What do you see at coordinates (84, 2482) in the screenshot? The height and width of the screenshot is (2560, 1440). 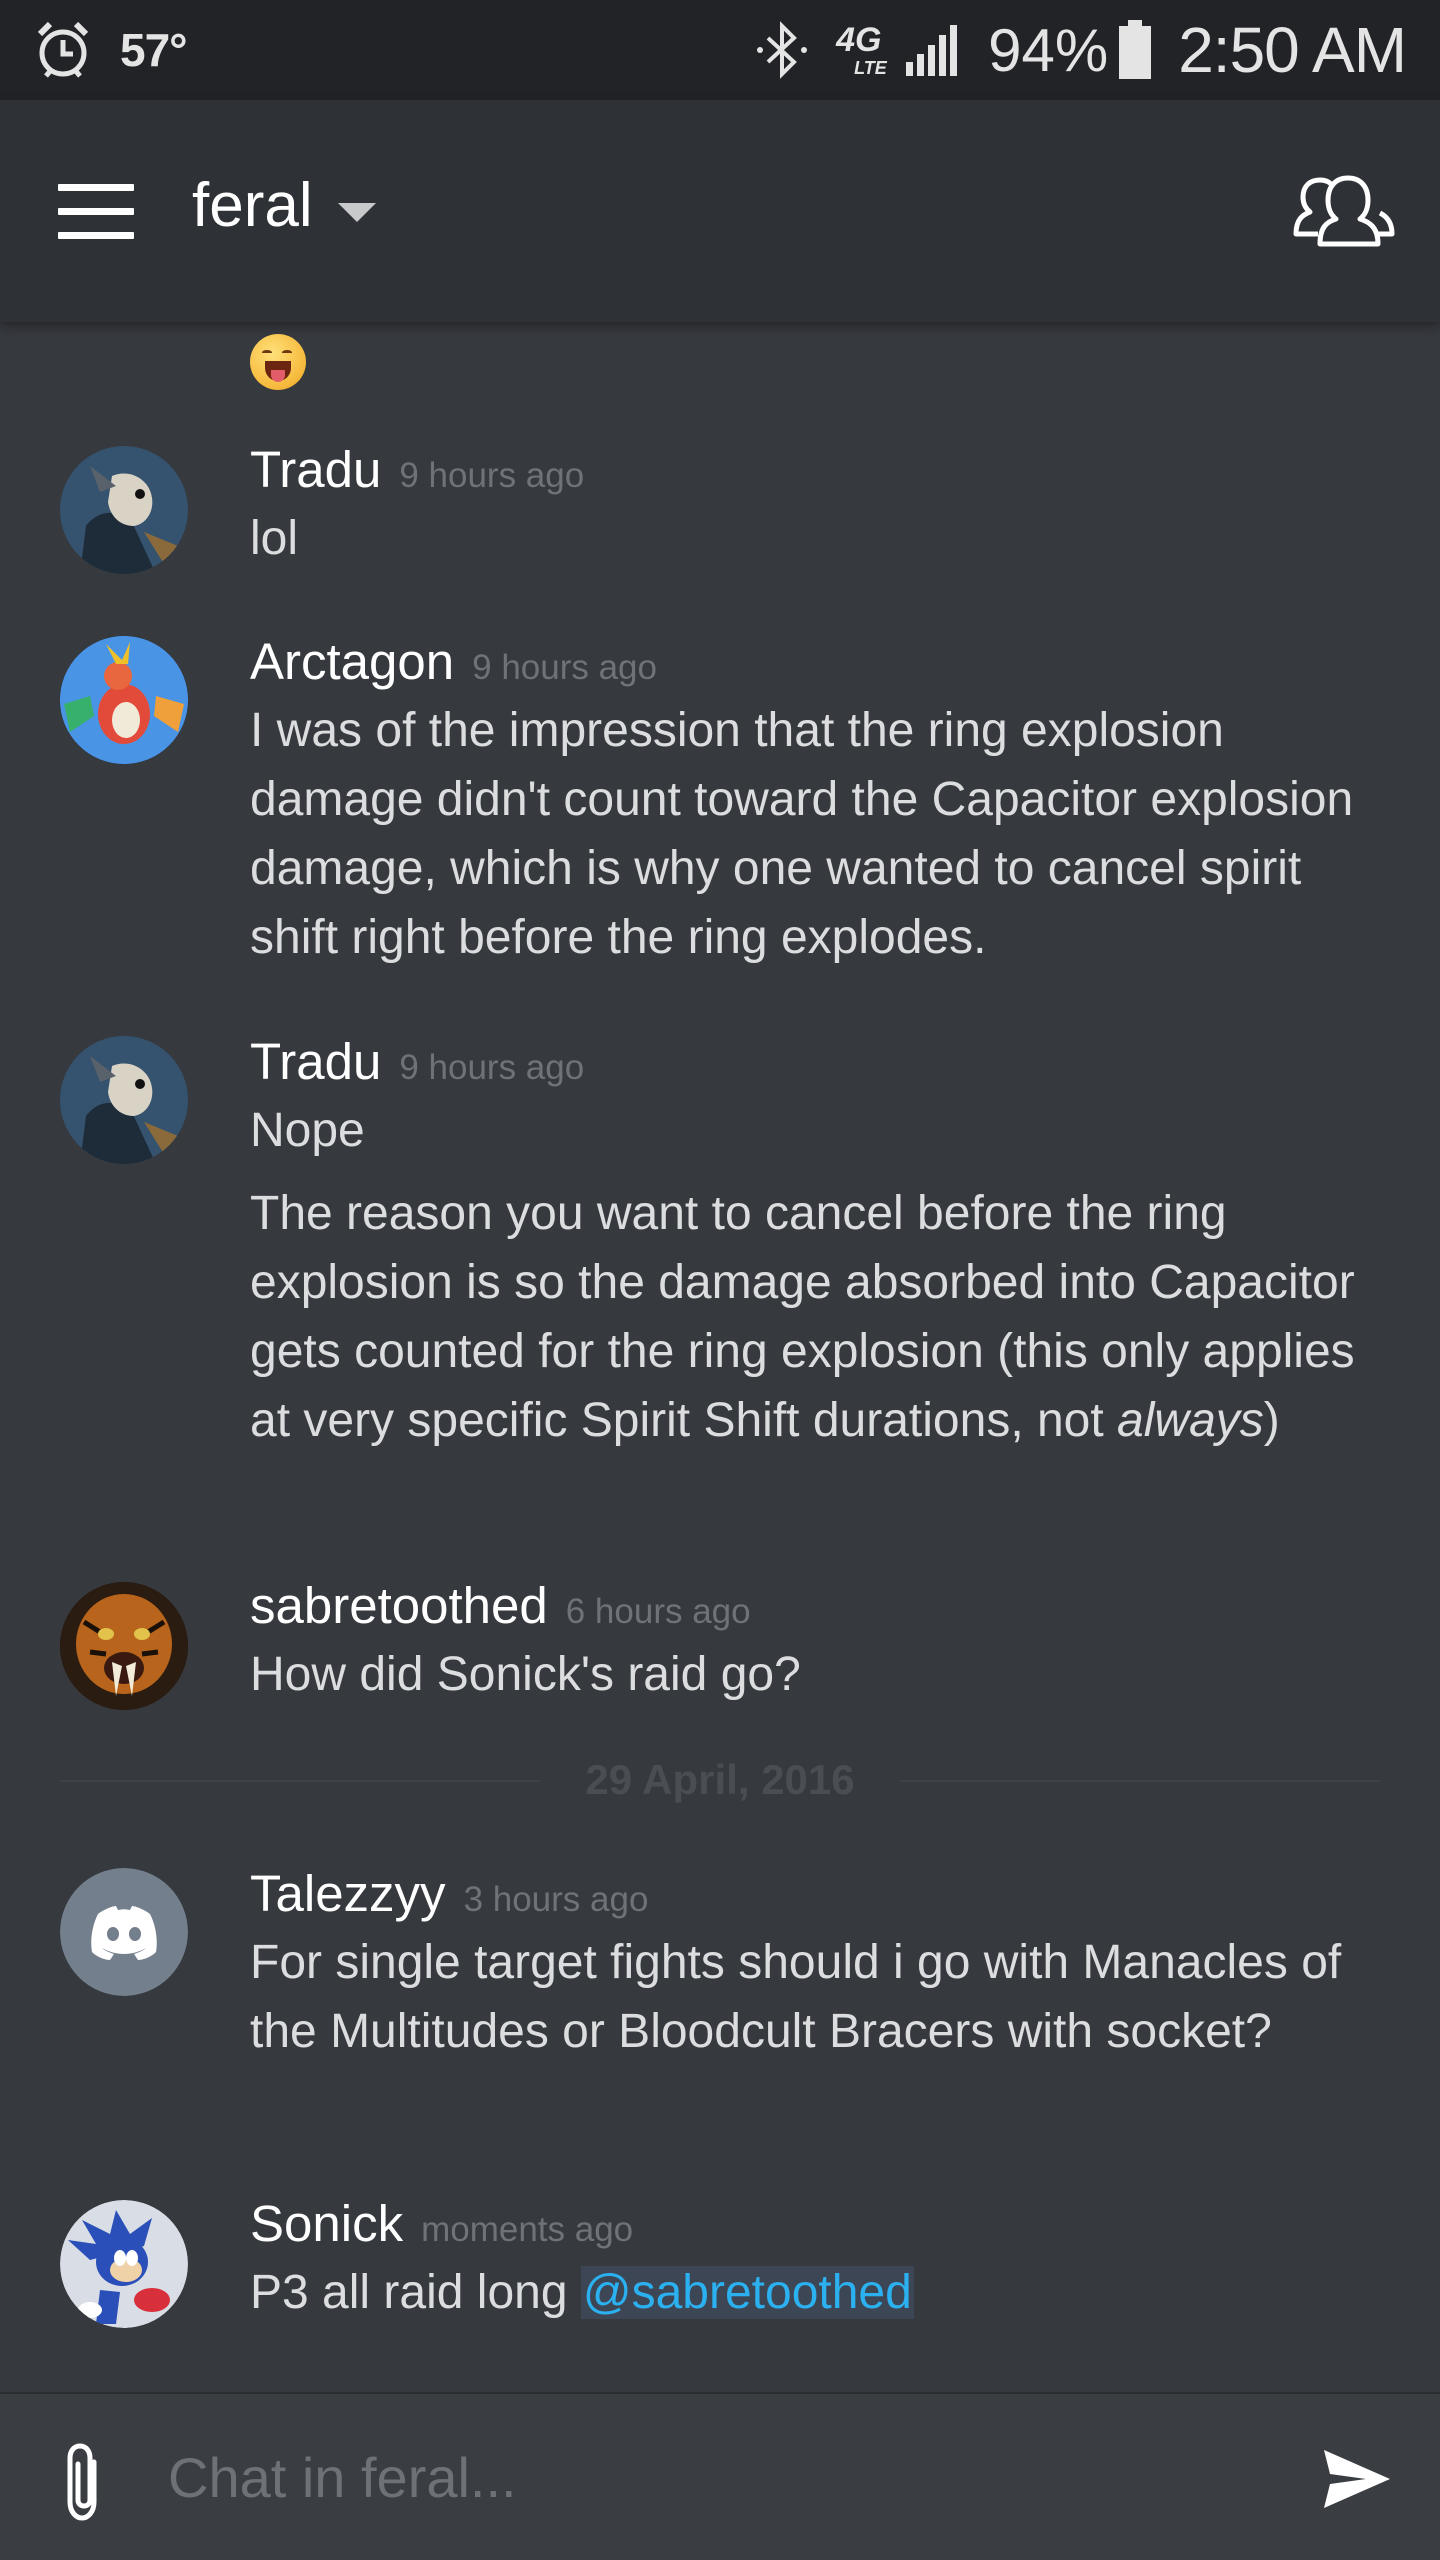 I see `paperclip-icon` at bounding box center [84, 2482].